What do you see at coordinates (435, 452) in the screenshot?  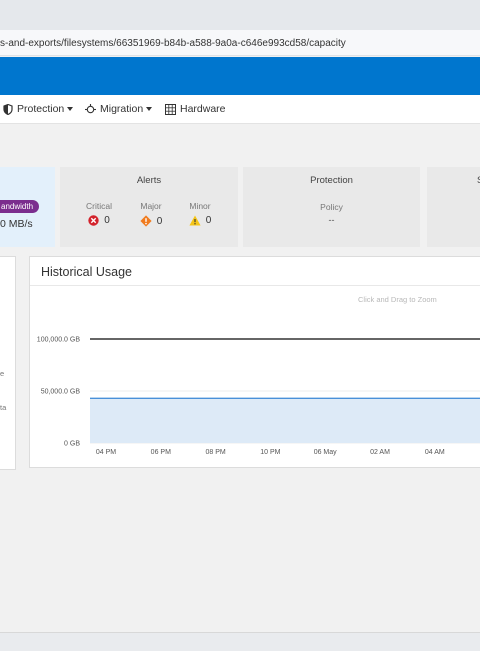 I see `x-tick-label: 04 AM` at bounding box center [435, 452].